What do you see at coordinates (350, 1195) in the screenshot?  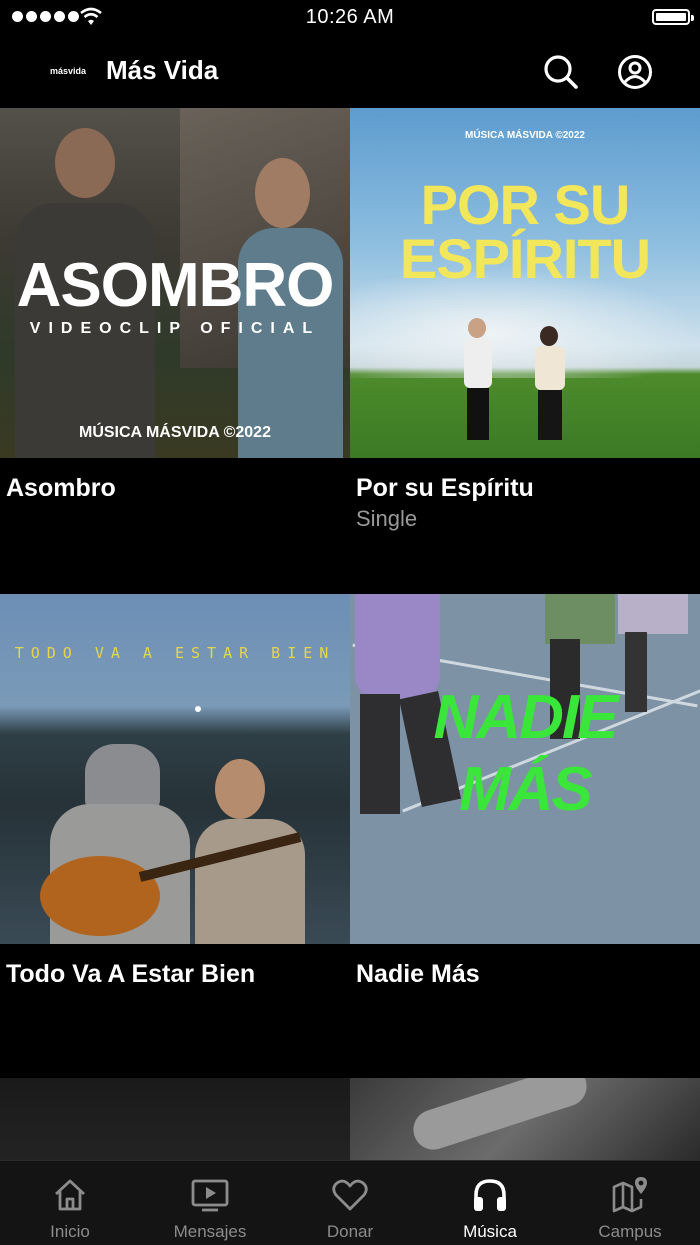 I see `heart-icon` at bounding box center [350, 1195].